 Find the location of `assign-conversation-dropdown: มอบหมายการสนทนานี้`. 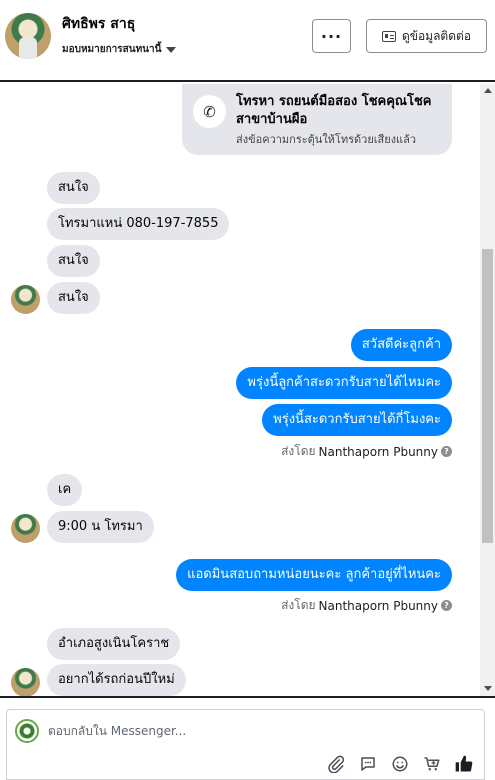

assign-conversation-dropdown: มอบหมายการสนทนานี้ is located at coordinates (119, 49).